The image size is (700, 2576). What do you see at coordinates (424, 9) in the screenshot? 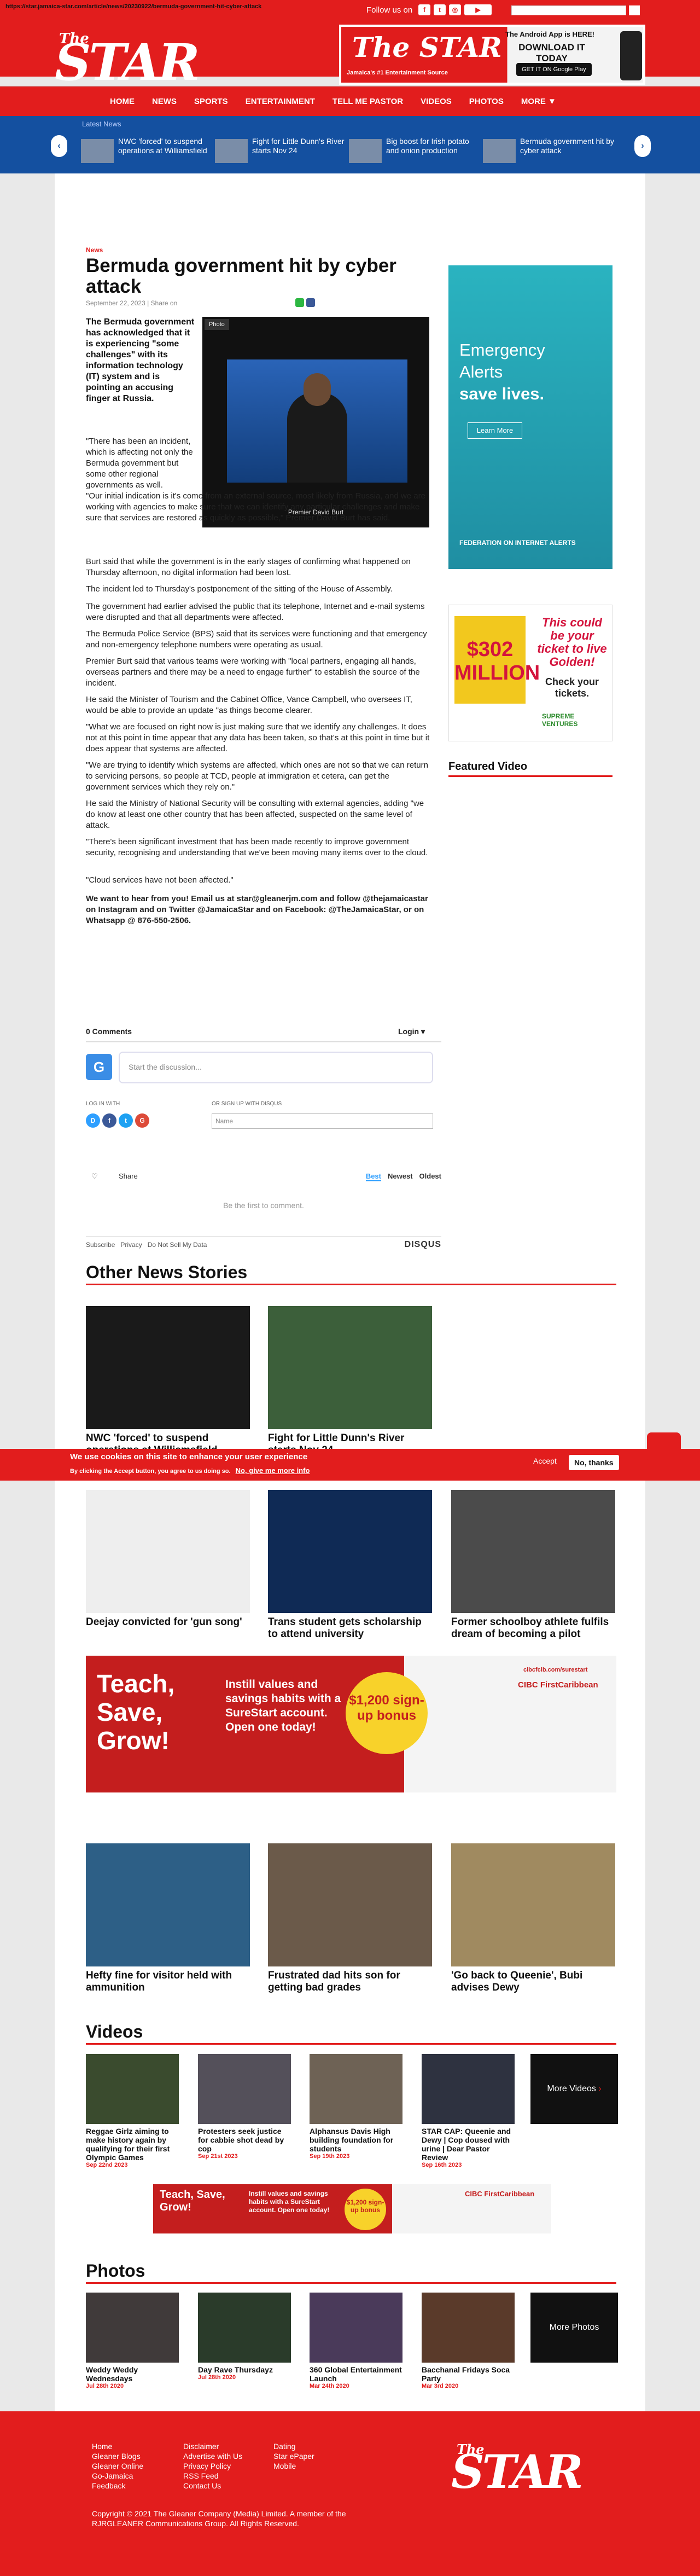
I see `facebook-icon: f` at bounding box center [424, 9].